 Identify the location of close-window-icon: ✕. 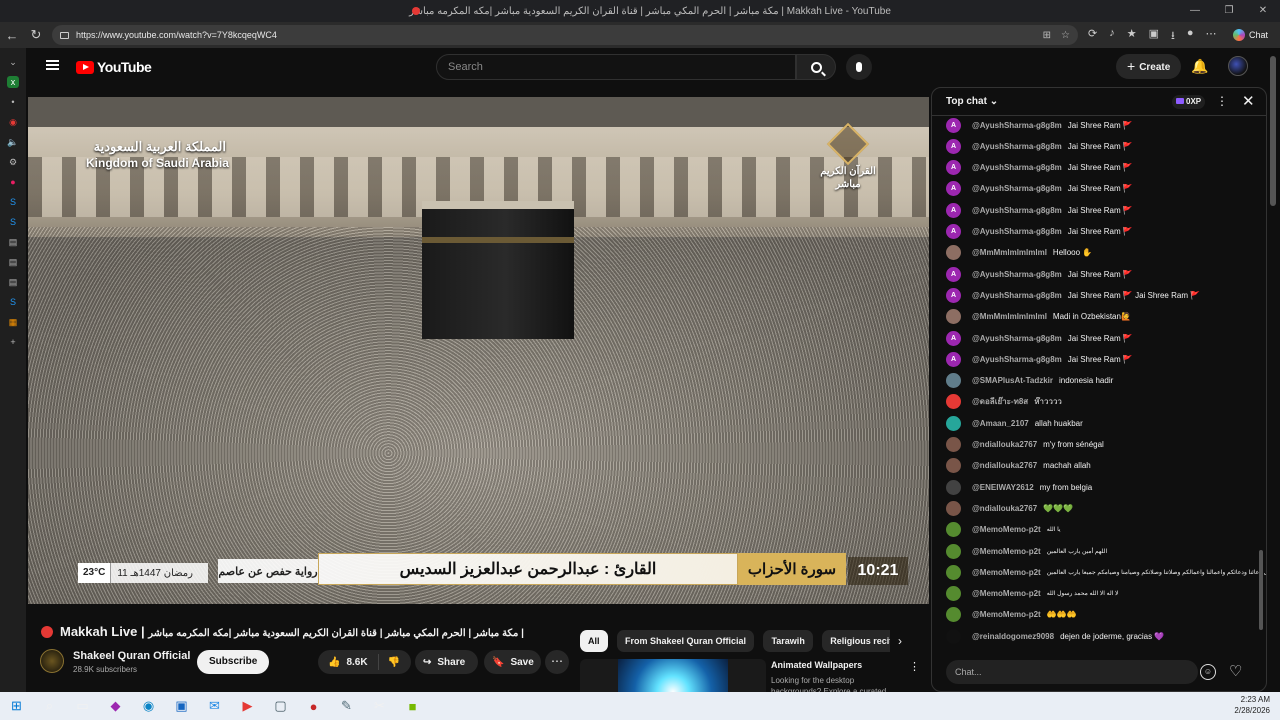
(1263, 11).